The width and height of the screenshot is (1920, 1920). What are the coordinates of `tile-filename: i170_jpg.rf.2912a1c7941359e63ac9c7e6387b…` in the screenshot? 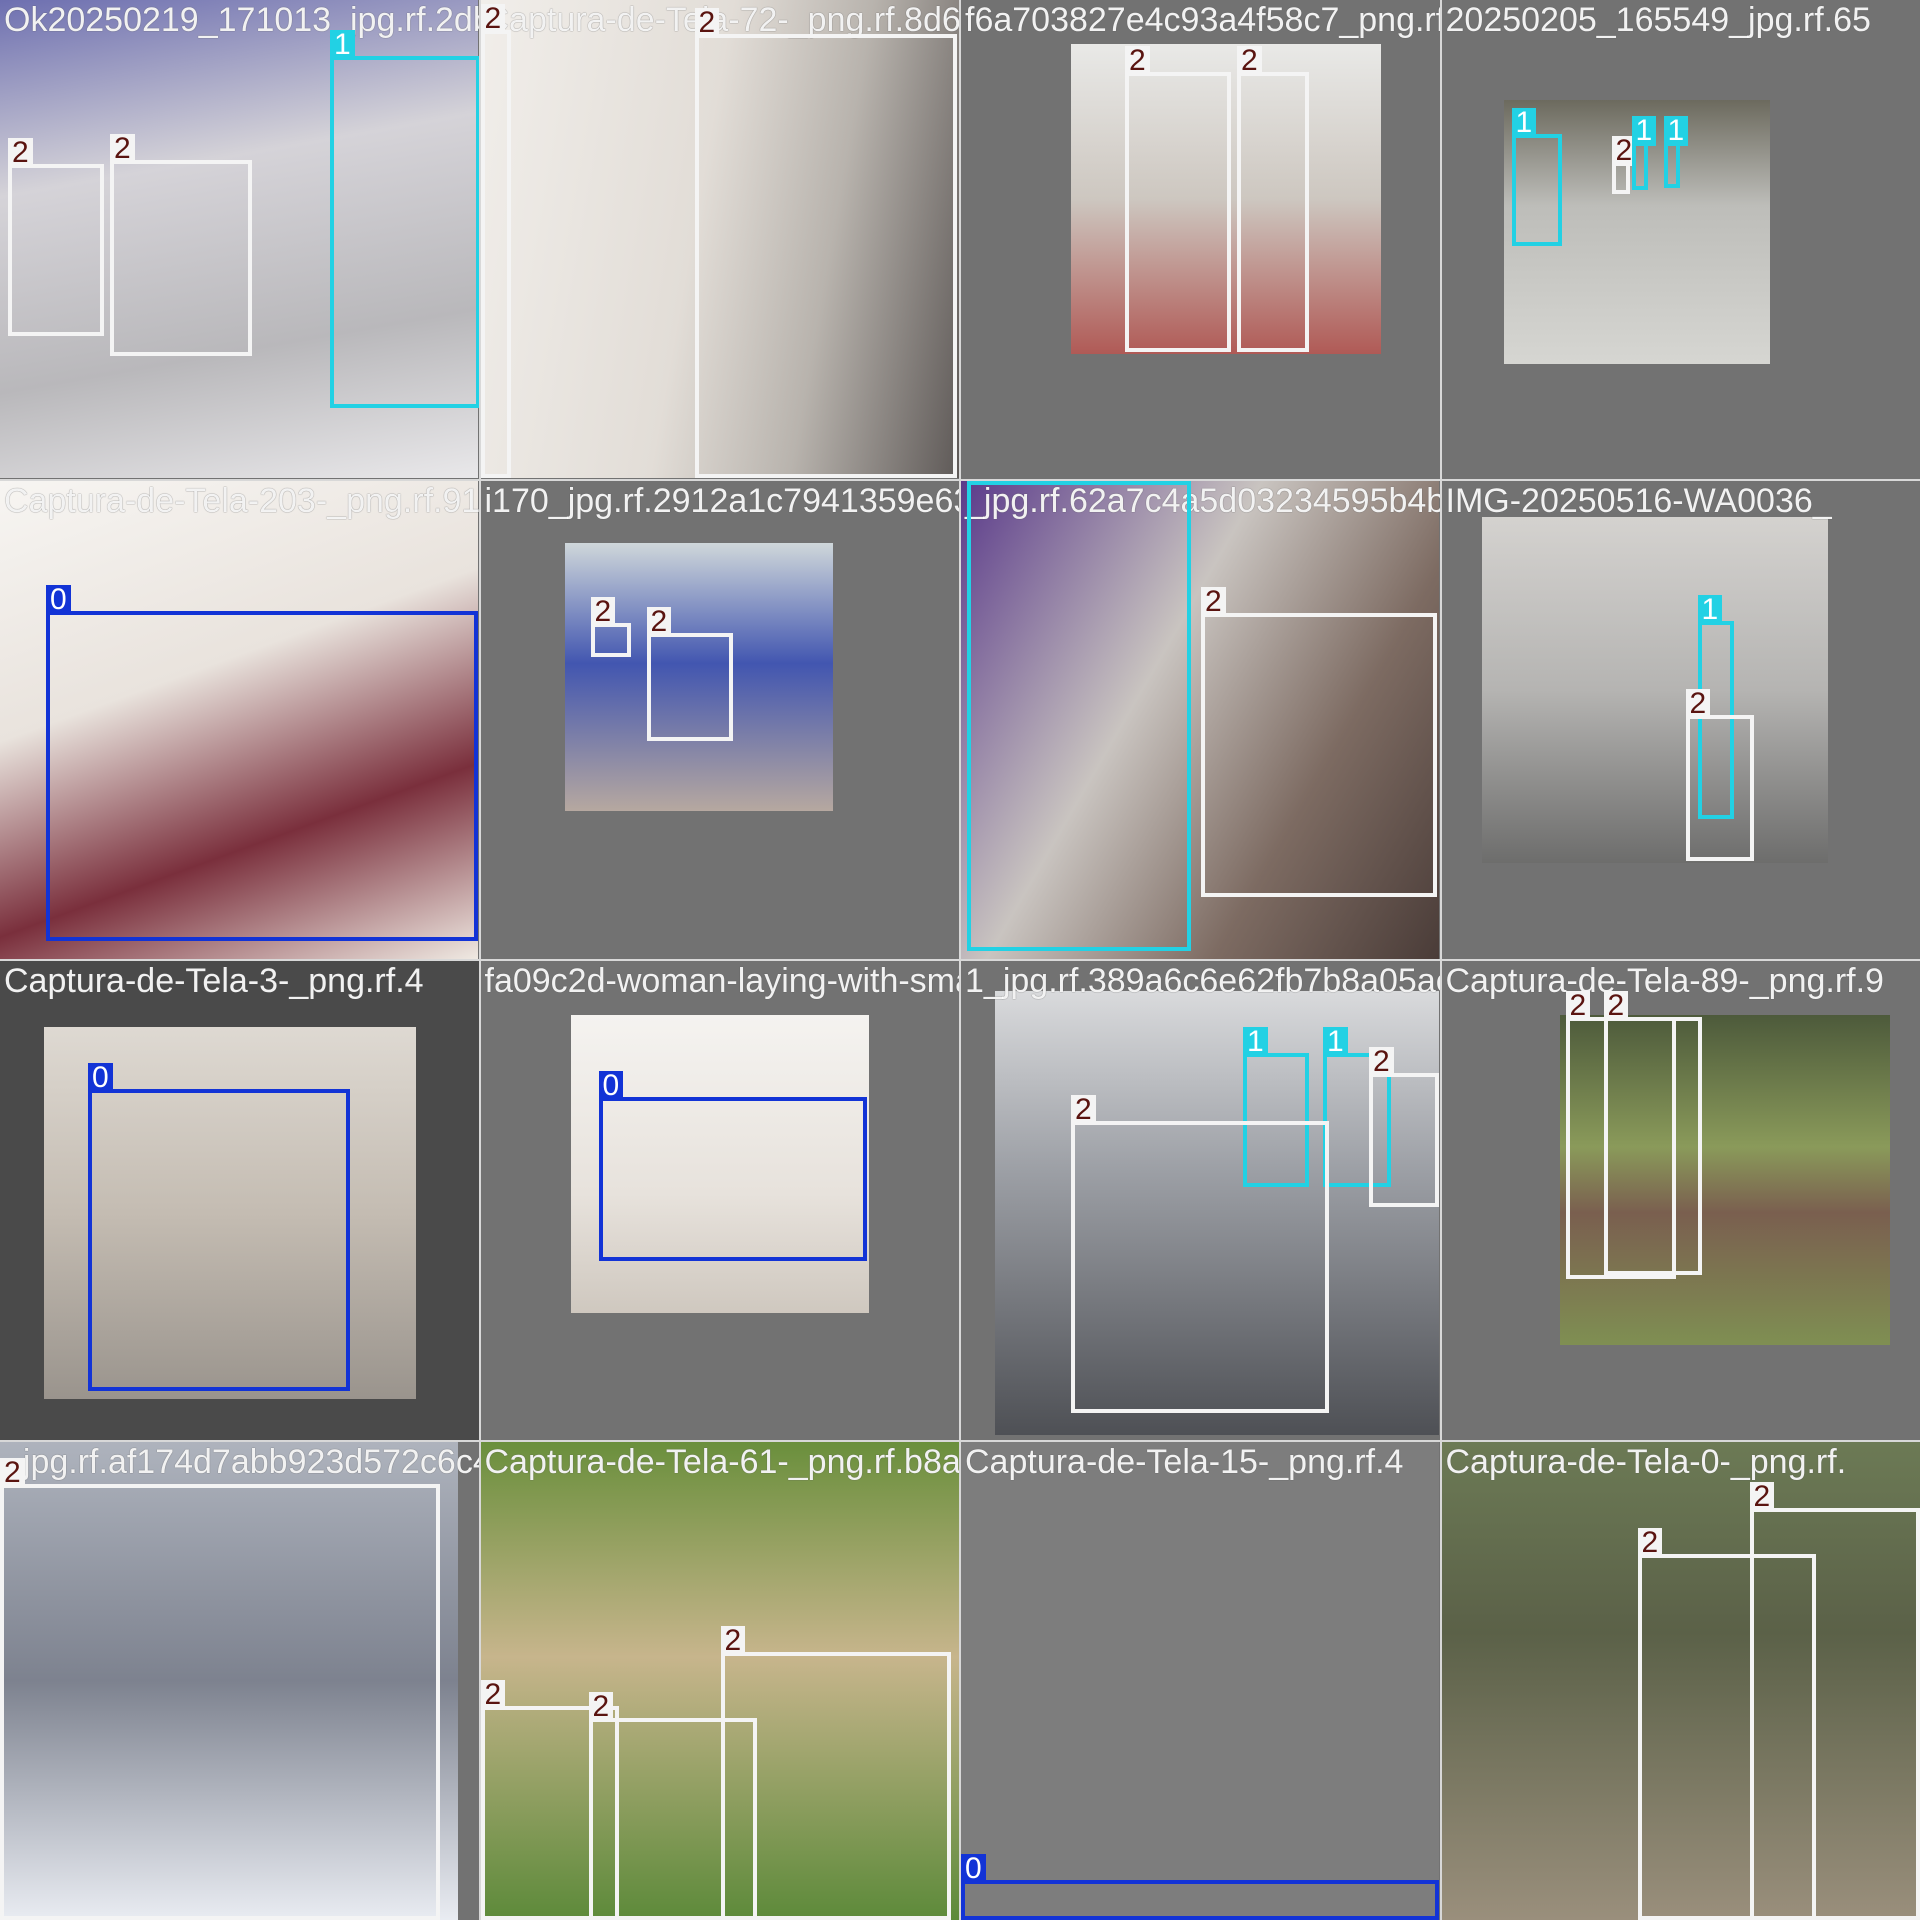 It's located at (722, 500).